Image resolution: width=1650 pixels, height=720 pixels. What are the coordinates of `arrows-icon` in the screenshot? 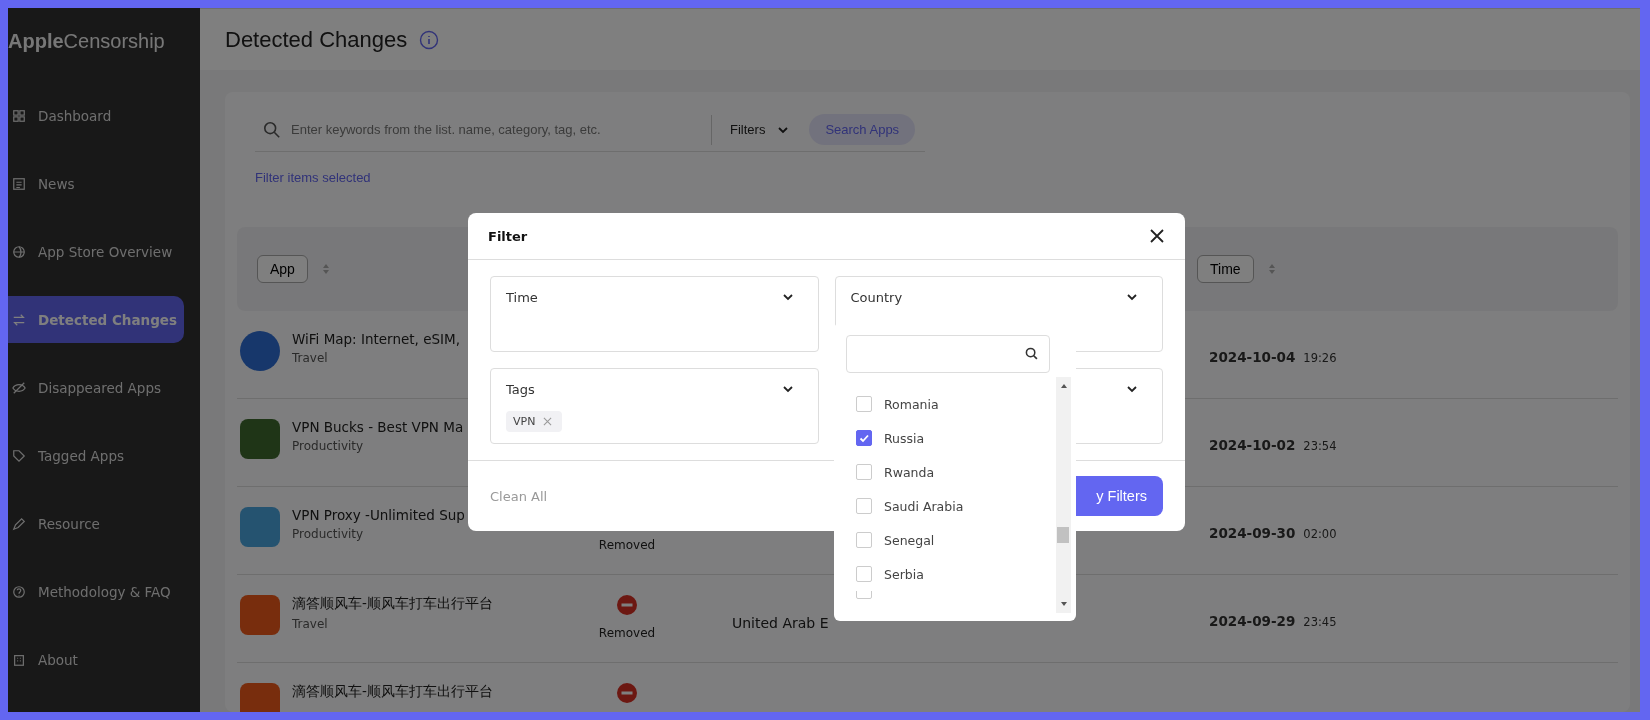 It's located at (19, 319).